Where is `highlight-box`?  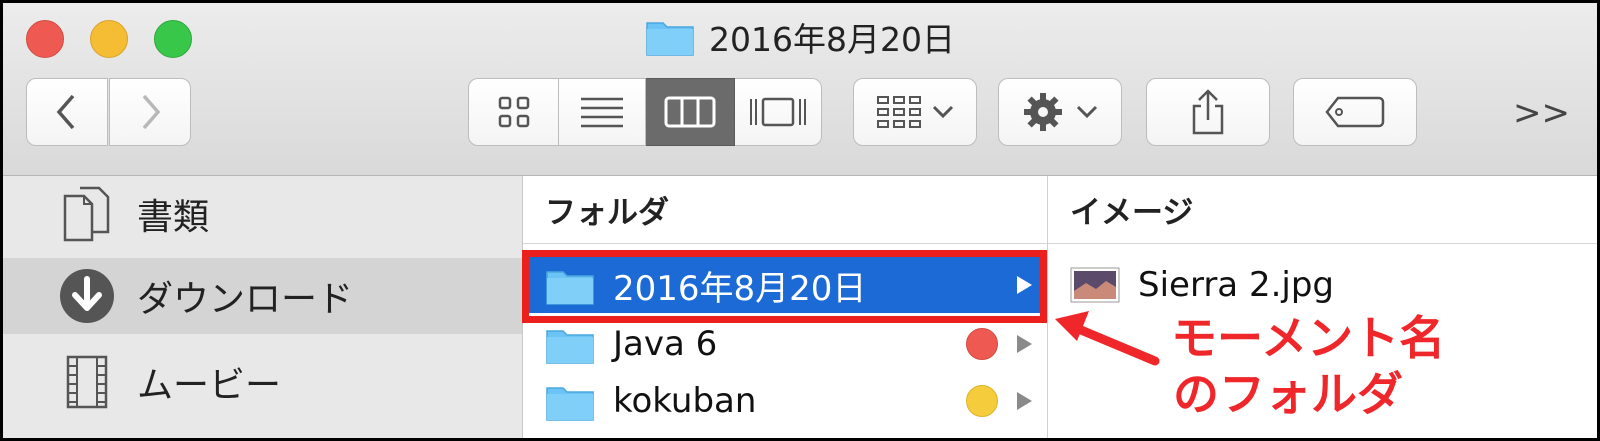
highlight-box is located at coordinates (784, 286).